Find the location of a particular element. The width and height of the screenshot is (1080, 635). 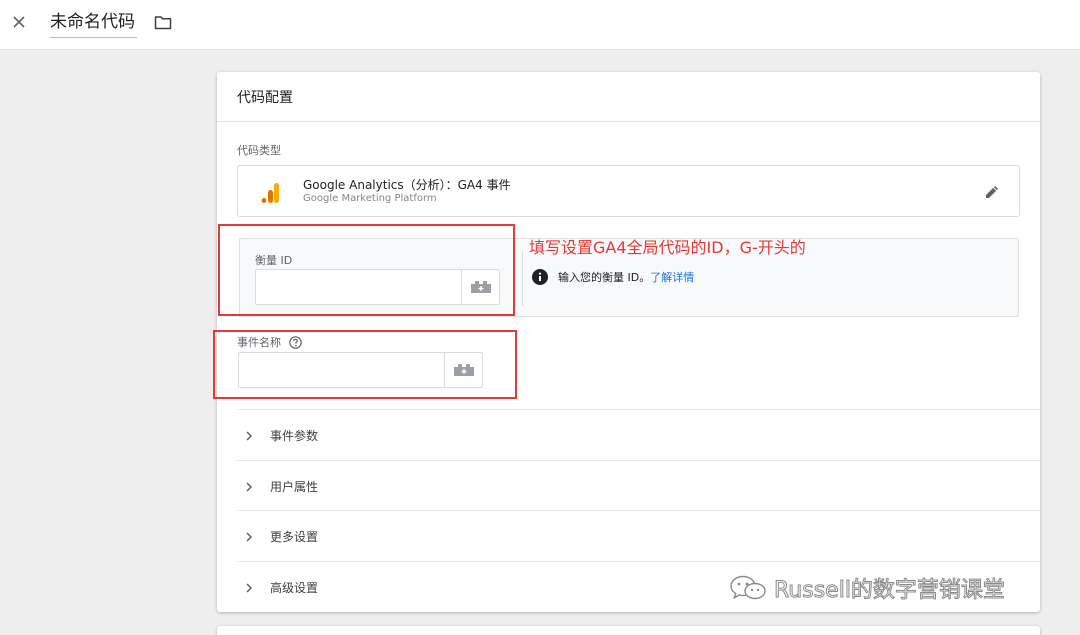

section-event-parameters: 事件参数 is located at coordinates (638, 434).